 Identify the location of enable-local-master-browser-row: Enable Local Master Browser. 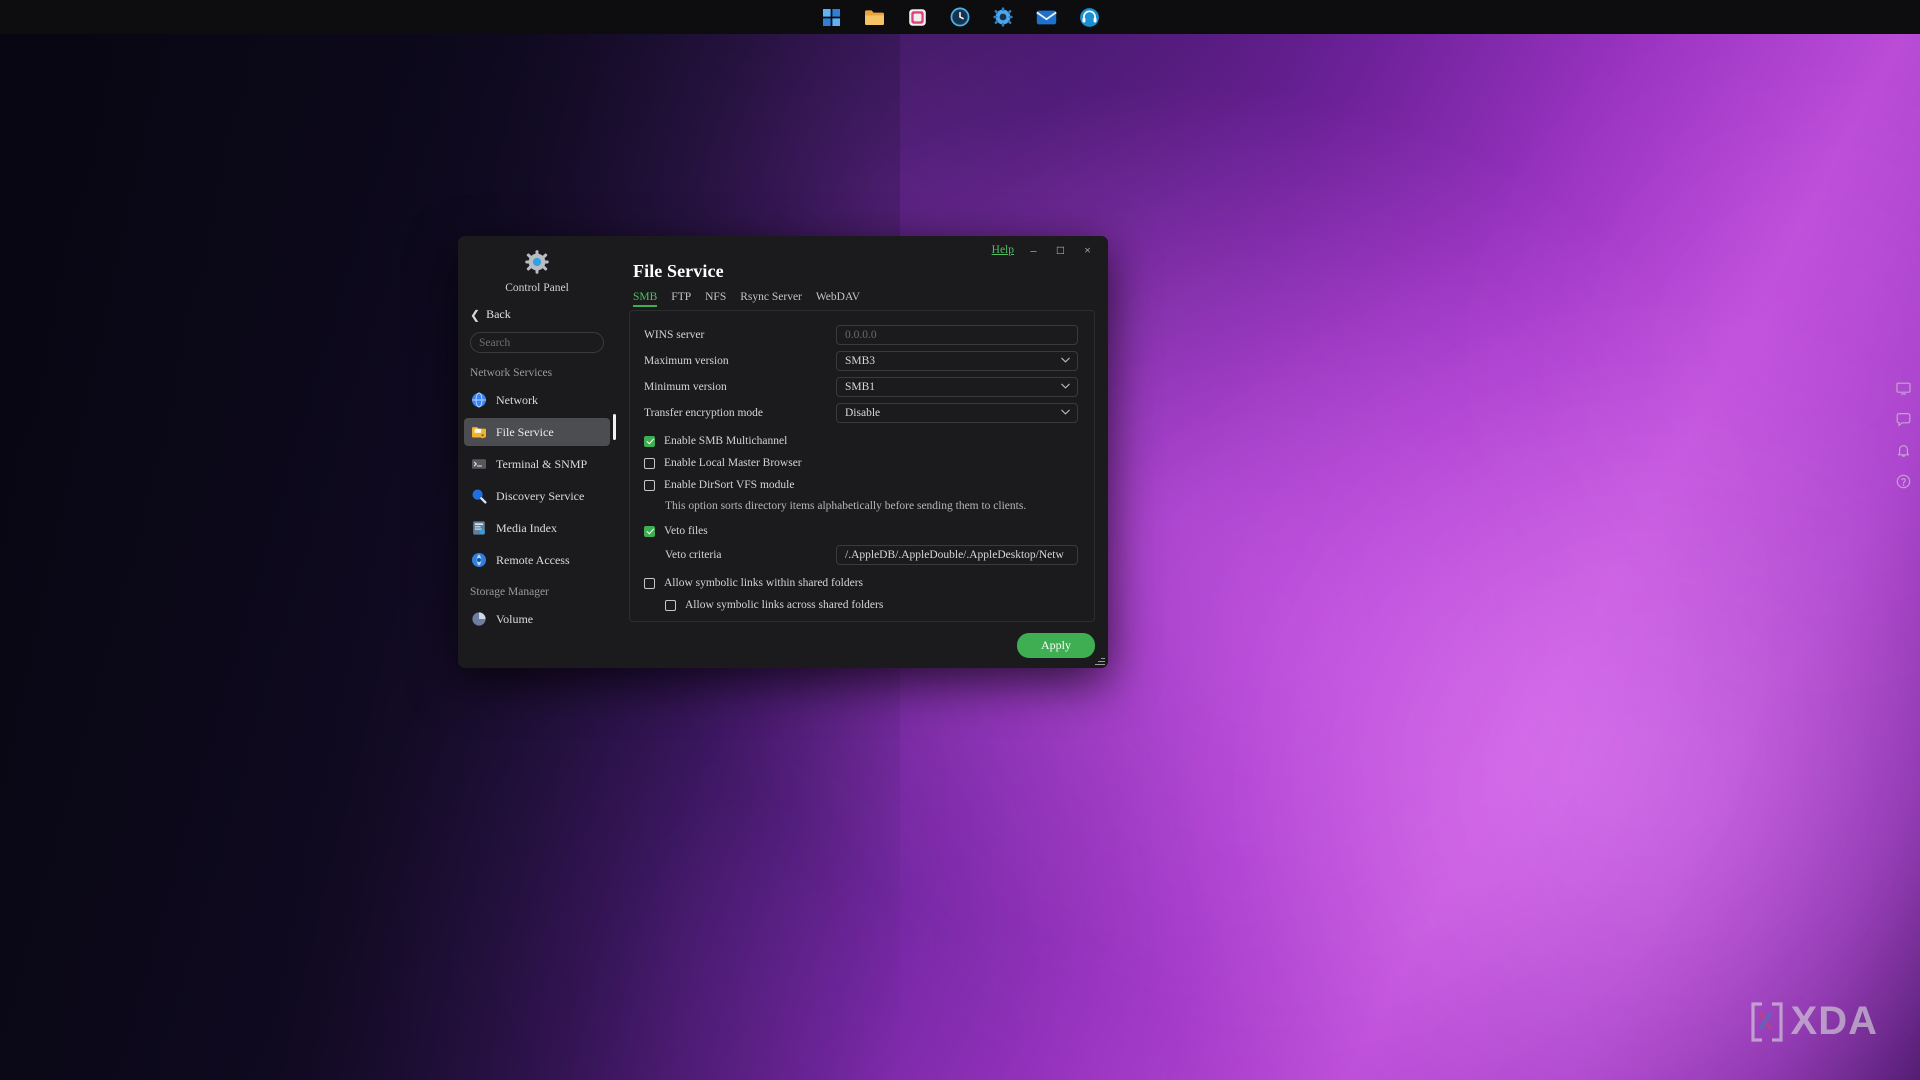
(862, 463).